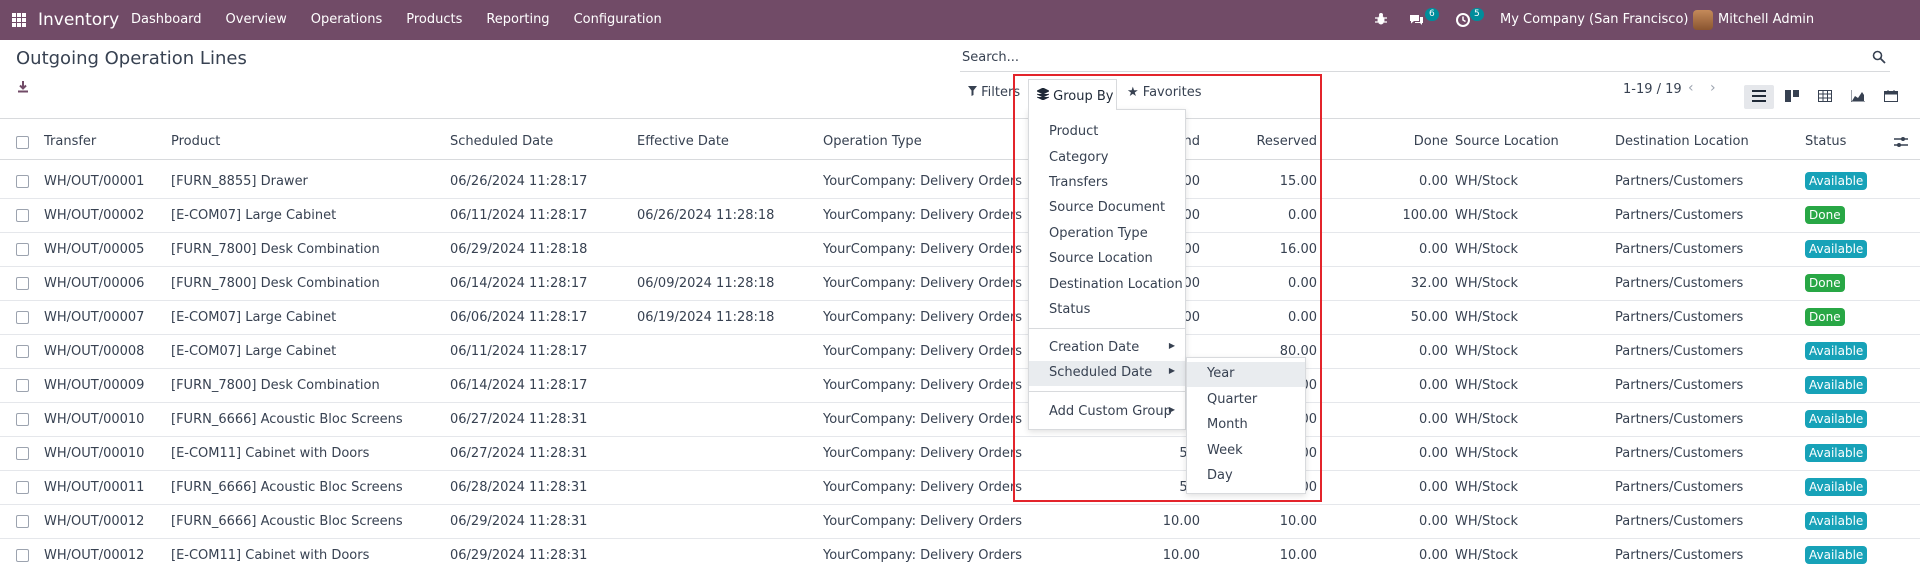 The height and width of the screenshot is (564, 1920). Describe the element at coordinates (22, 142) in the screenshot. I see `select-all-checkbox` at that location.